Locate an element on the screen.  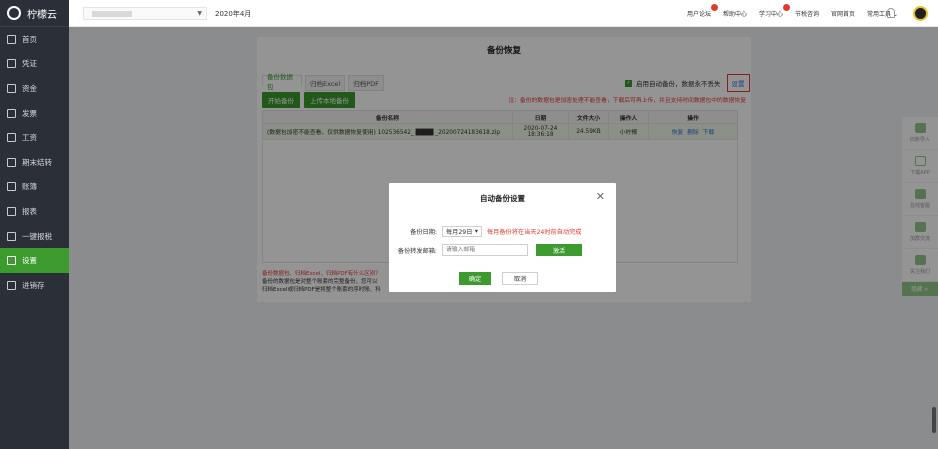
sidebar-item-report: 报表 is located at coordinates (34, 211).